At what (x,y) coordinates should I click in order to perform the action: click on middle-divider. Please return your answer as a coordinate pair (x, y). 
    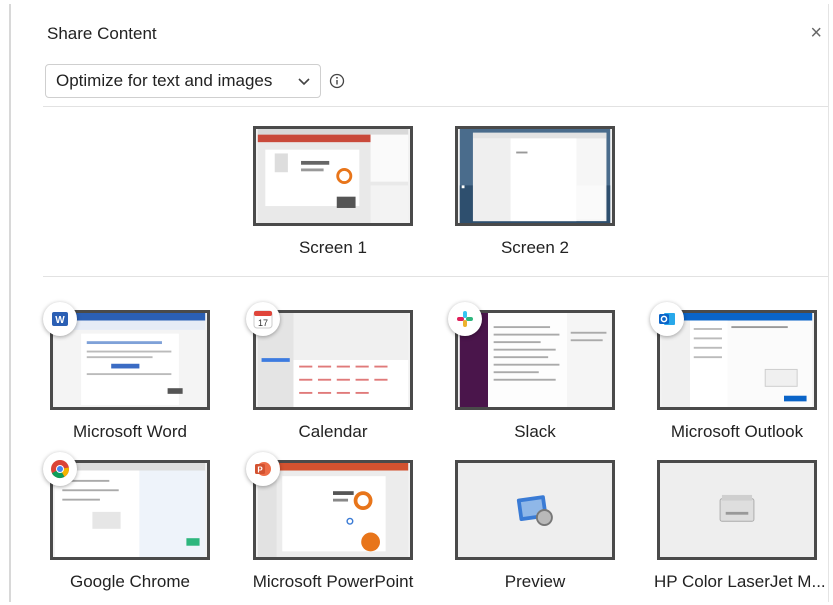
    Looking at the image, I should click on (435, 276).